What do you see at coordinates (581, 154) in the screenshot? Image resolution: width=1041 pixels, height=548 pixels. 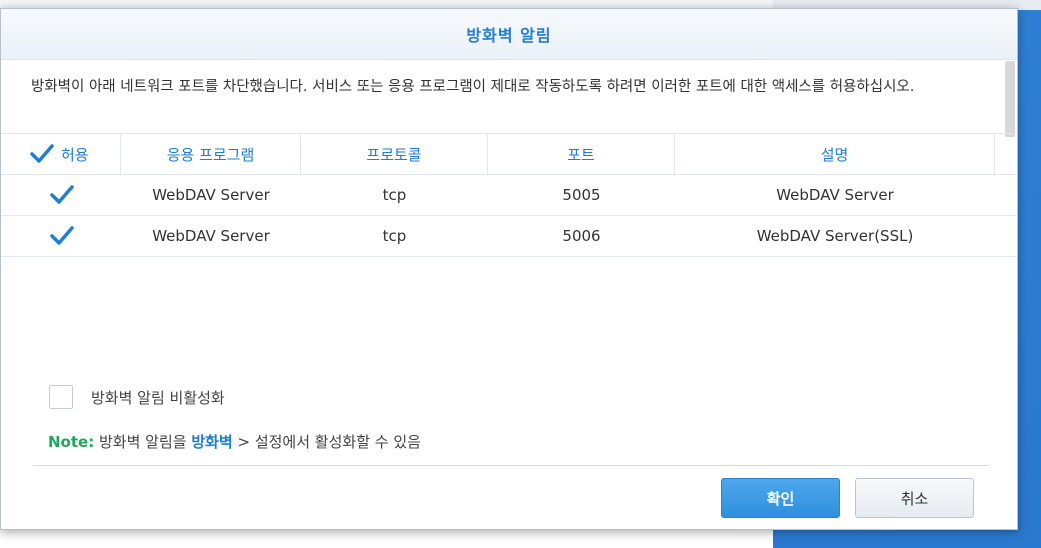 I see `header-port: 포트` at bounding box center [581, 154].